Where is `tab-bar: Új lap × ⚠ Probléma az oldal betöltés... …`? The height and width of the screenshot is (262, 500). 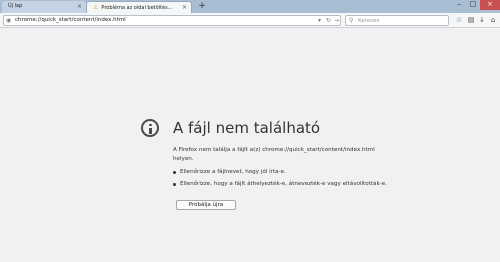
tab-bar: Új lap × ⚠ Probléma az oldal betöltés... … is located at coordinates (250, 6).